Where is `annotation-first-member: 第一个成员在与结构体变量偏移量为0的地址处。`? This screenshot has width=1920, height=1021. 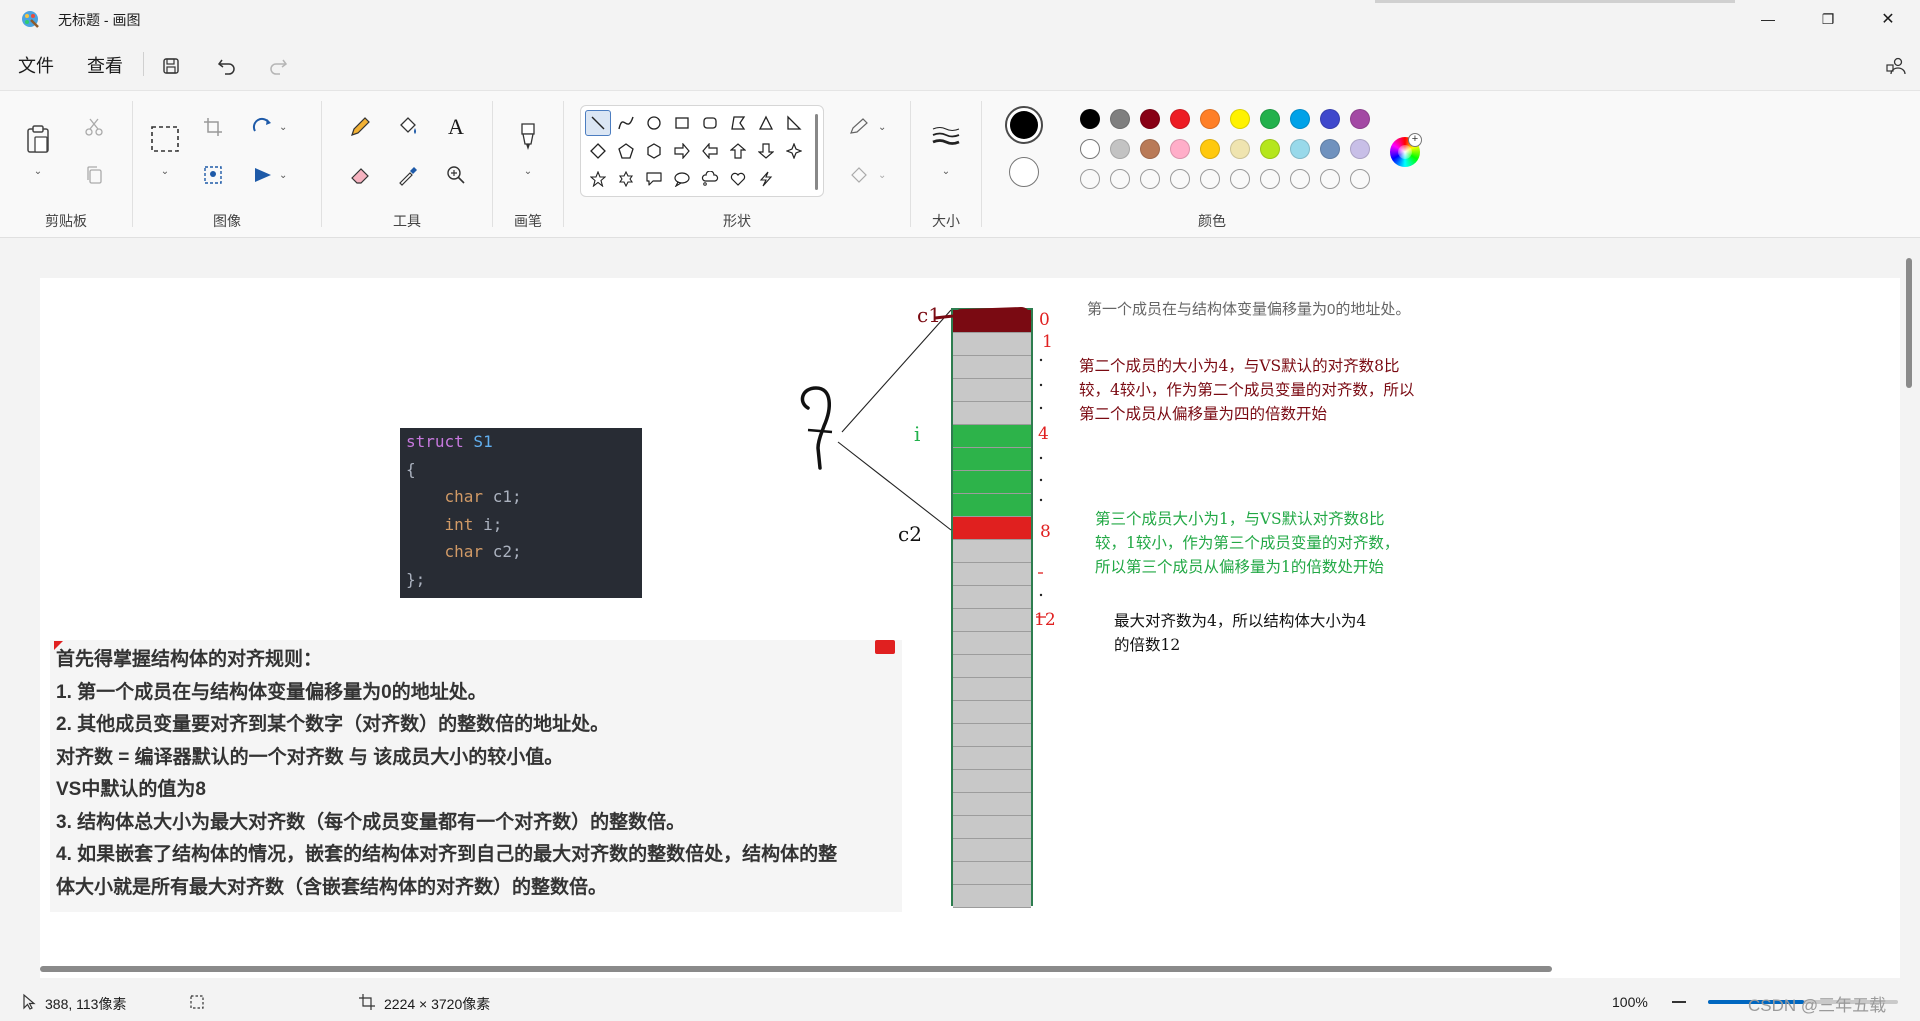
annotation-first-member: 第一个成员在与结构体变量偏移量为0的地址处。 is located at coordinates (1249, 309).